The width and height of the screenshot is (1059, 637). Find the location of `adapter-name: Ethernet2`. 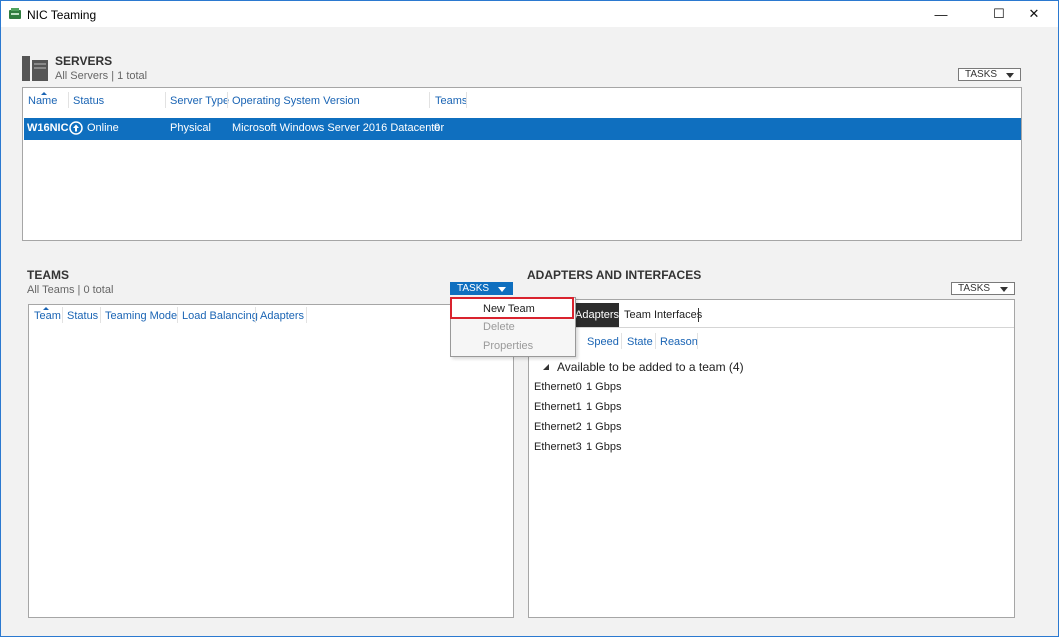

adapter-name: Ethernet2 is located at coordinates (558, 427).